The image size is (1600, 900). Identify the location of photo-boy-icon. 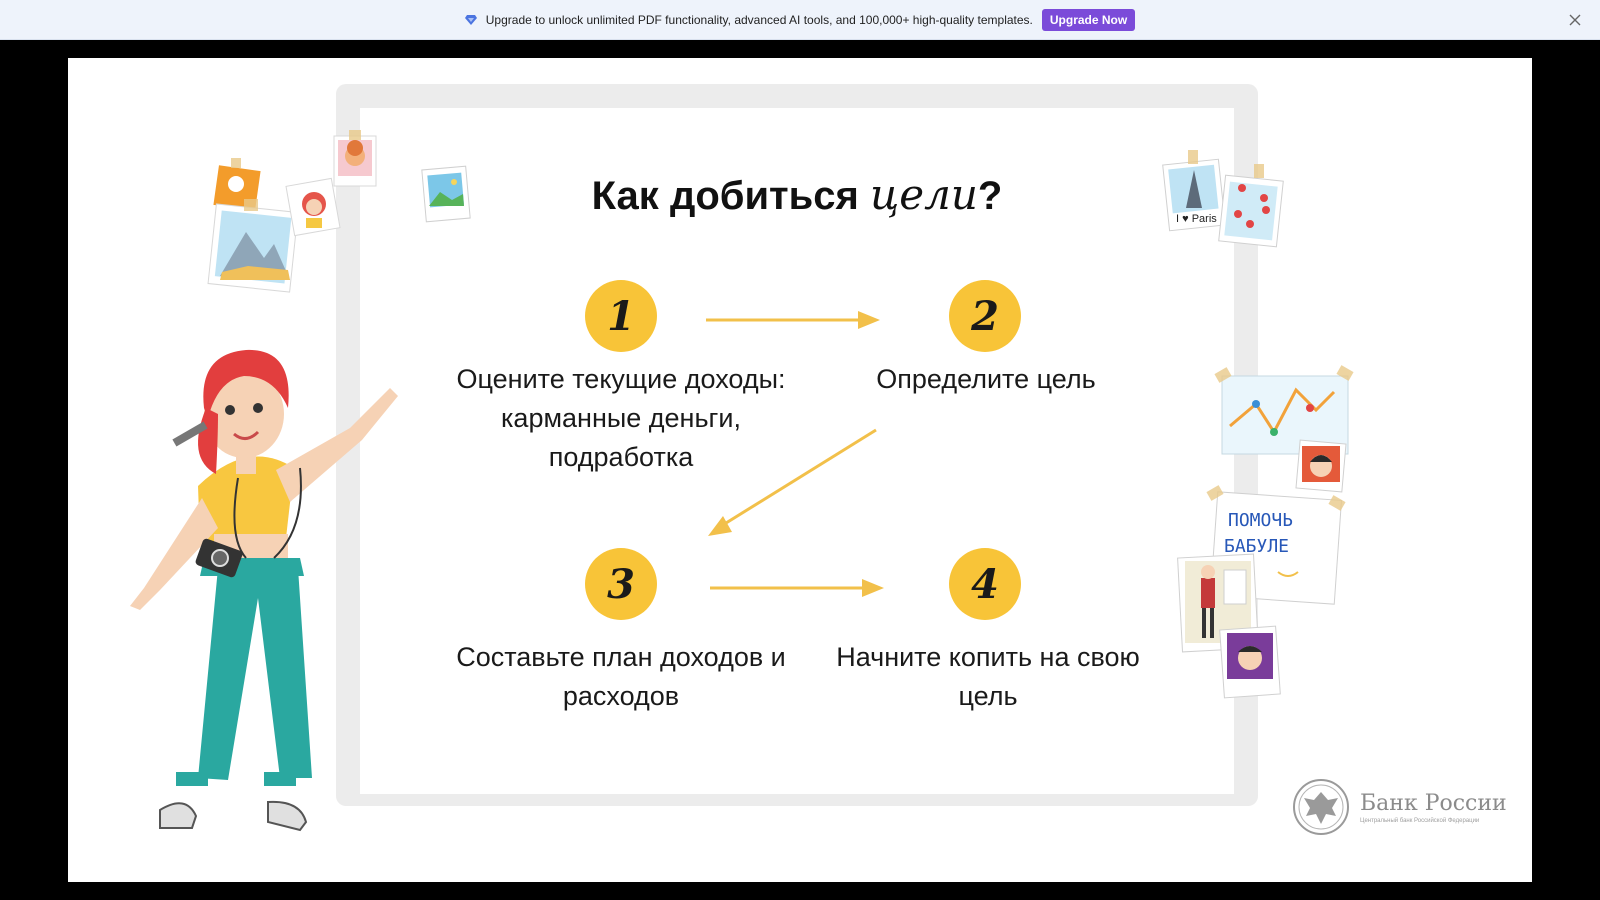
(355, 158).